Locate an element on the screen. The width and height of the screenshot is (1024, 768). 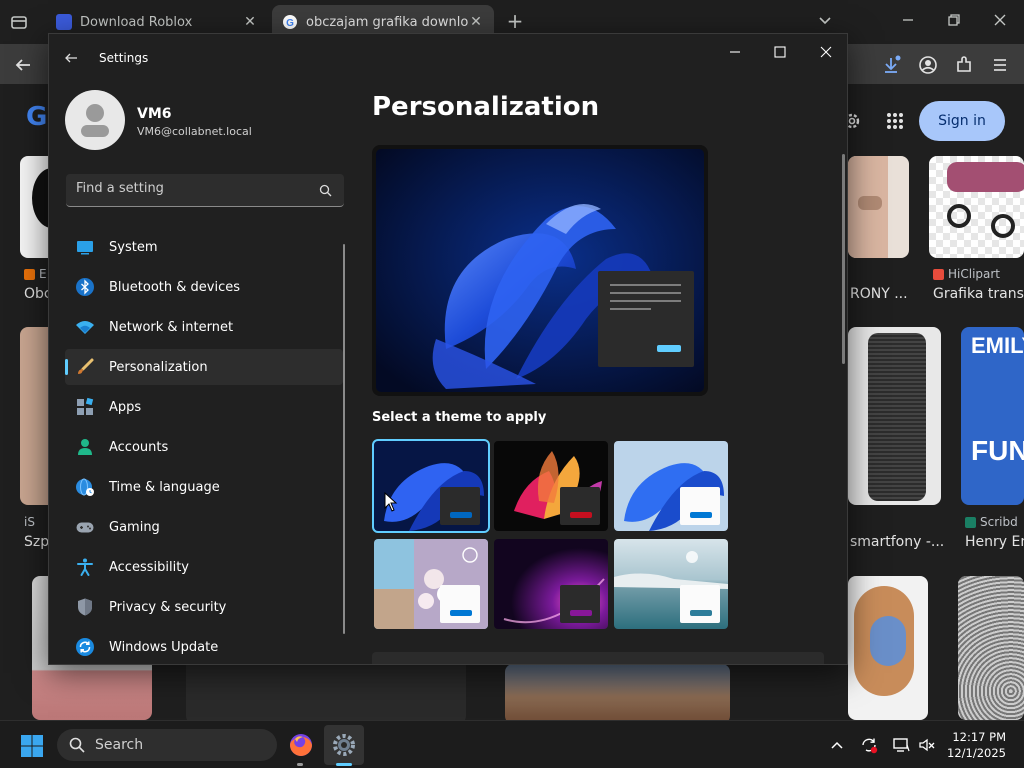
settings-gear-icon is located at coordinates (344, 745).